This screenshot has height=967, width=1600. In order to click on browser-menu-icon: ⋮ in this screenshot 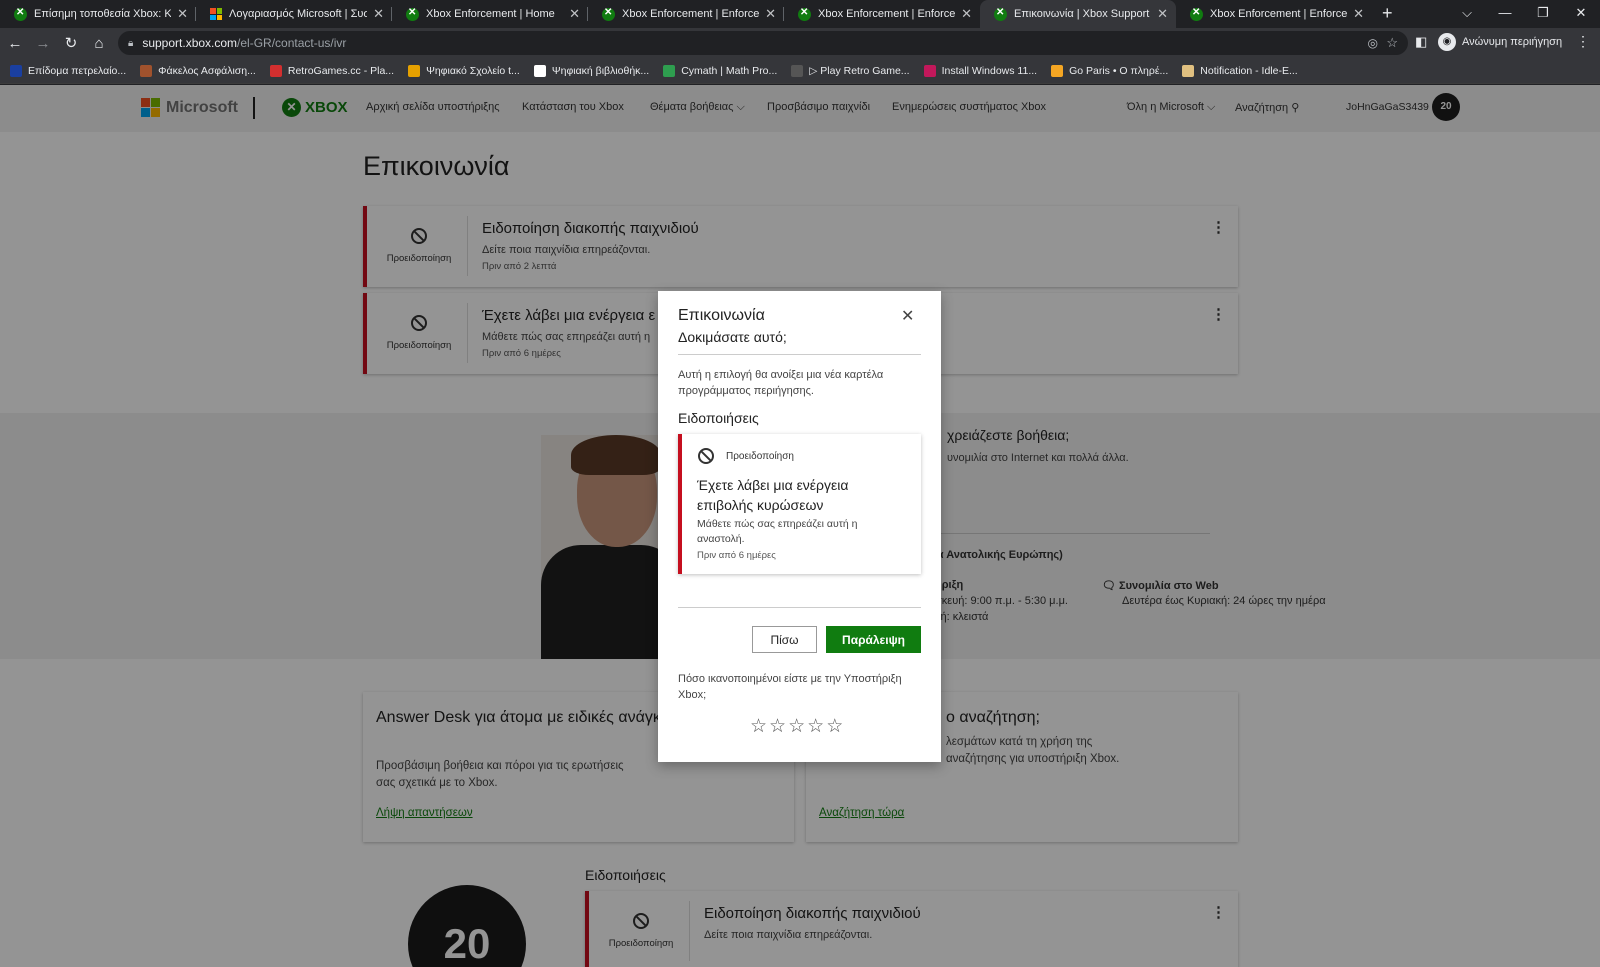, I will do `click(1583, 41)`.